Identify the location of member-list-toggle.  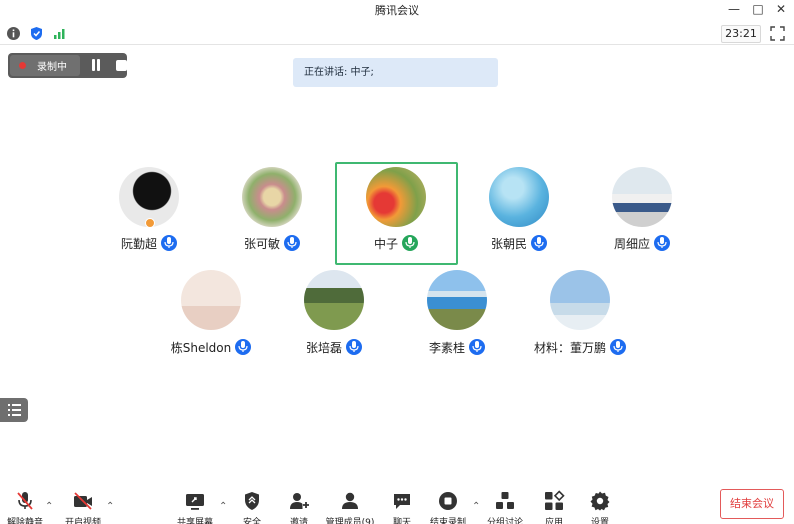
(14, 410).